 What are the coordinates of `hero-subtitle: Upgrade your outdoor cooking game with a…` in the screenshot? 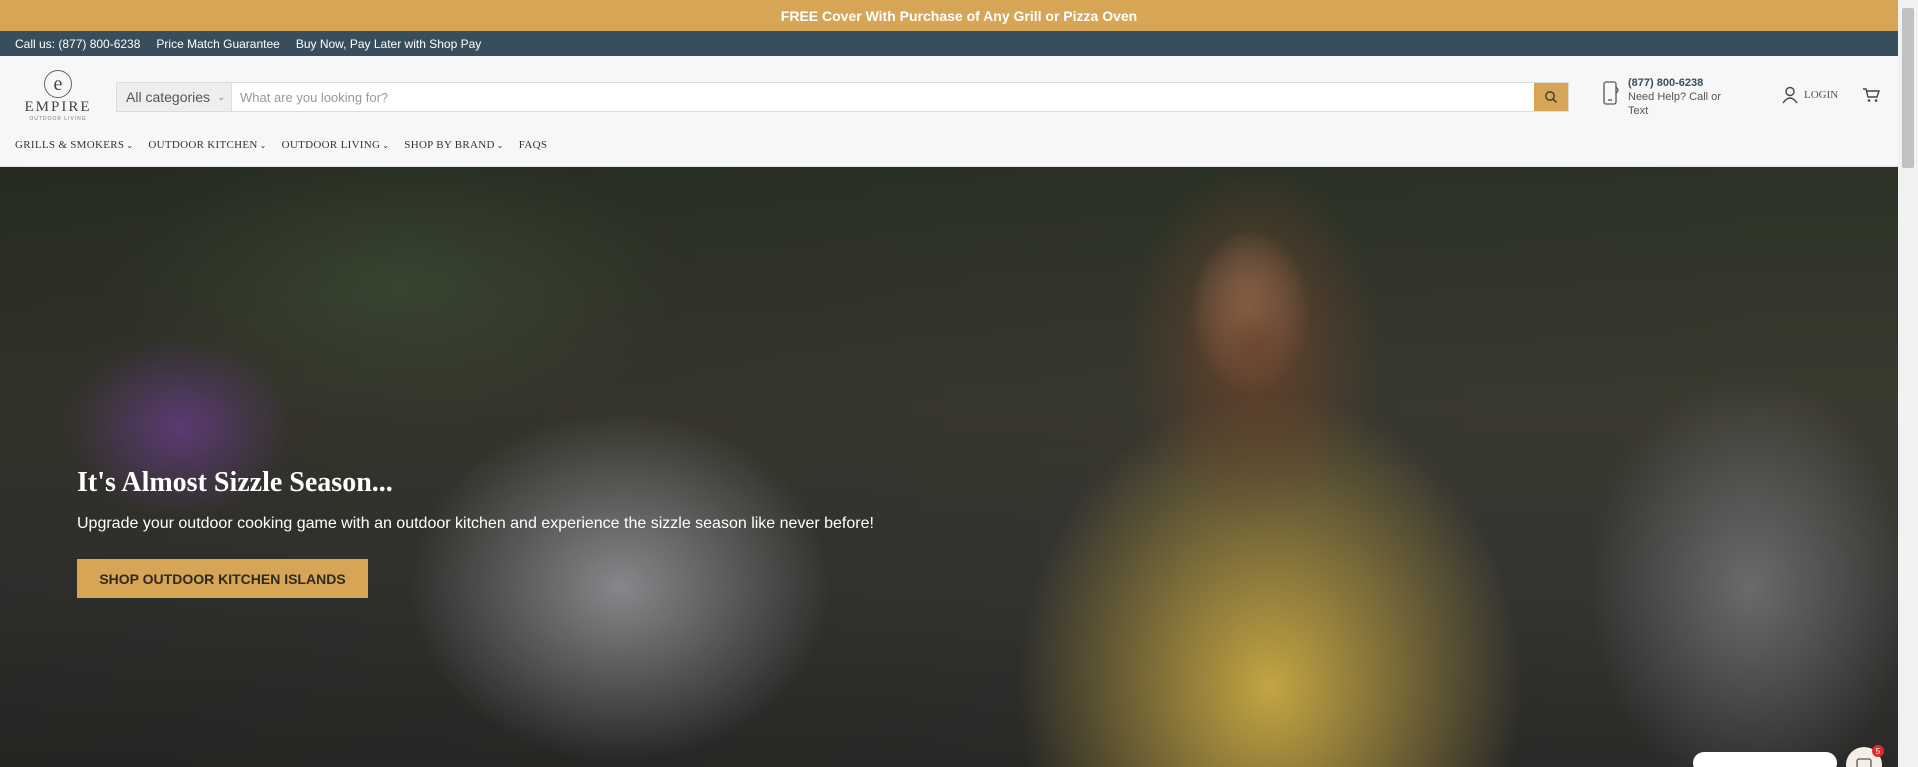 It's located at (475, 523).